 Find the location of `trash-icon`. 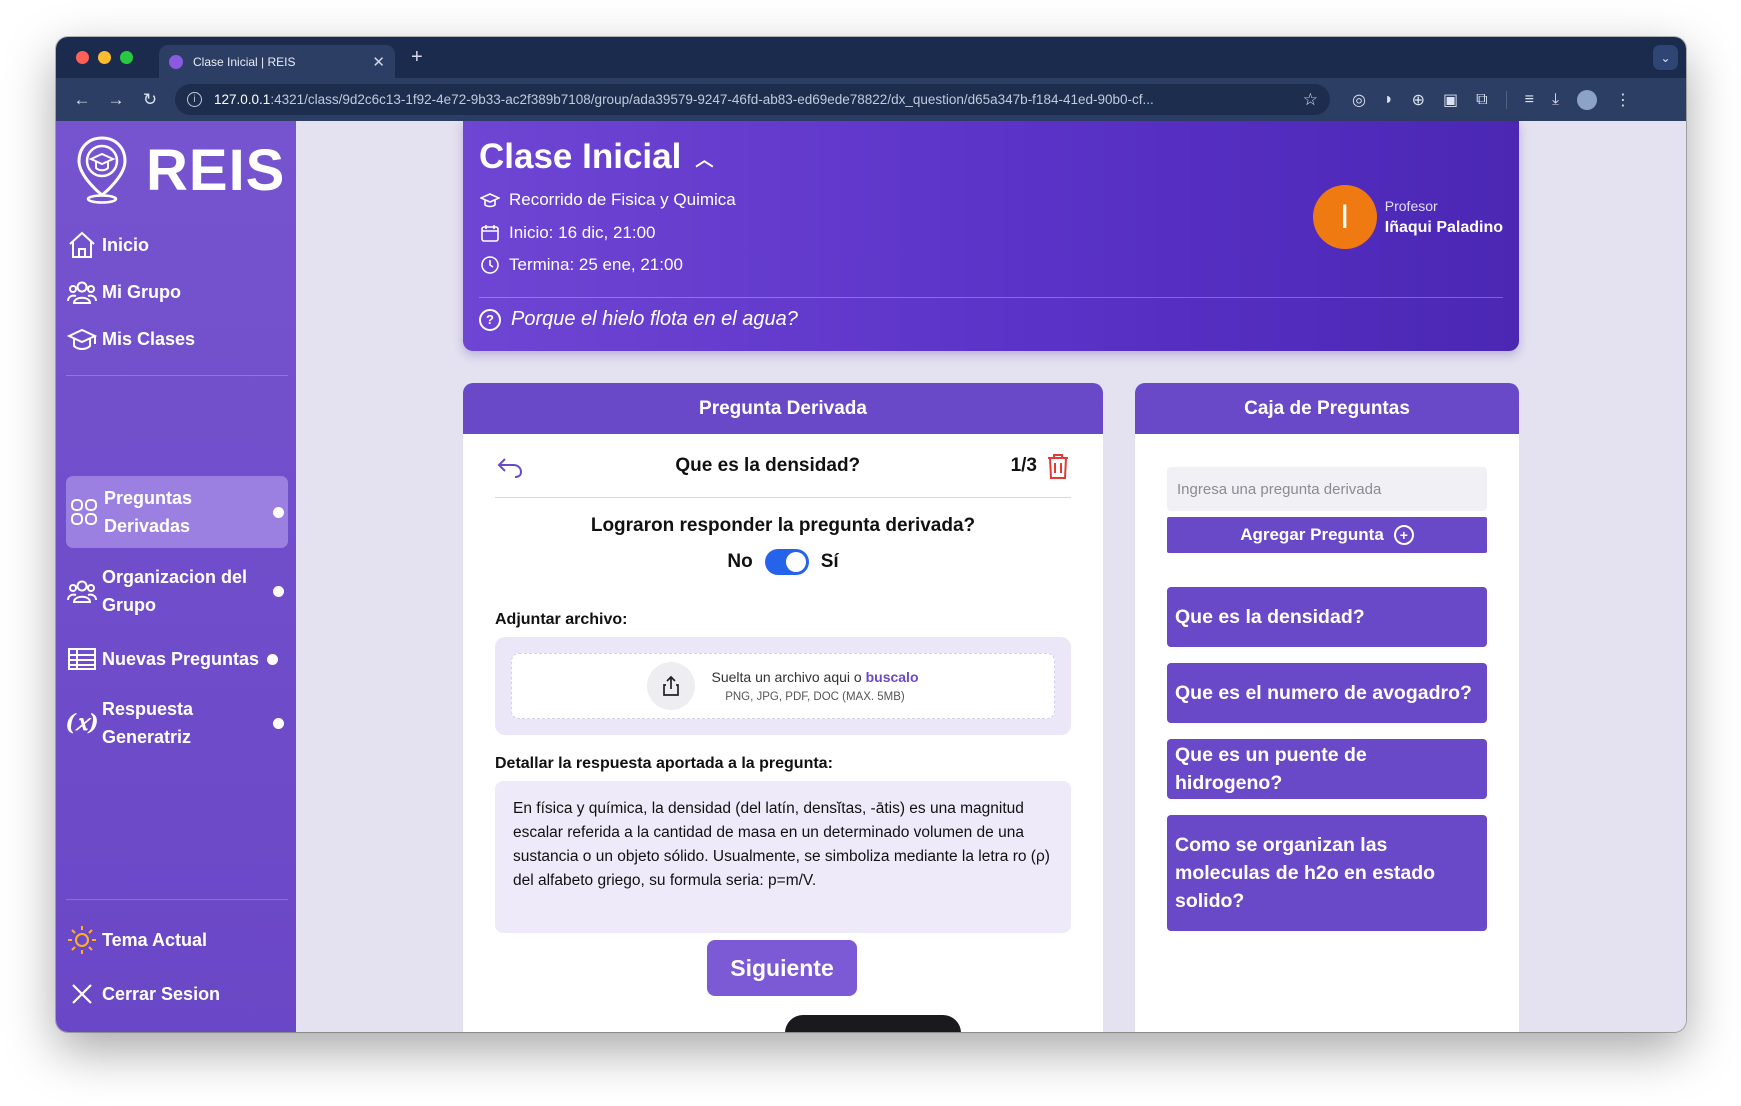

trash-icon is located at coordinates (1058, 466).